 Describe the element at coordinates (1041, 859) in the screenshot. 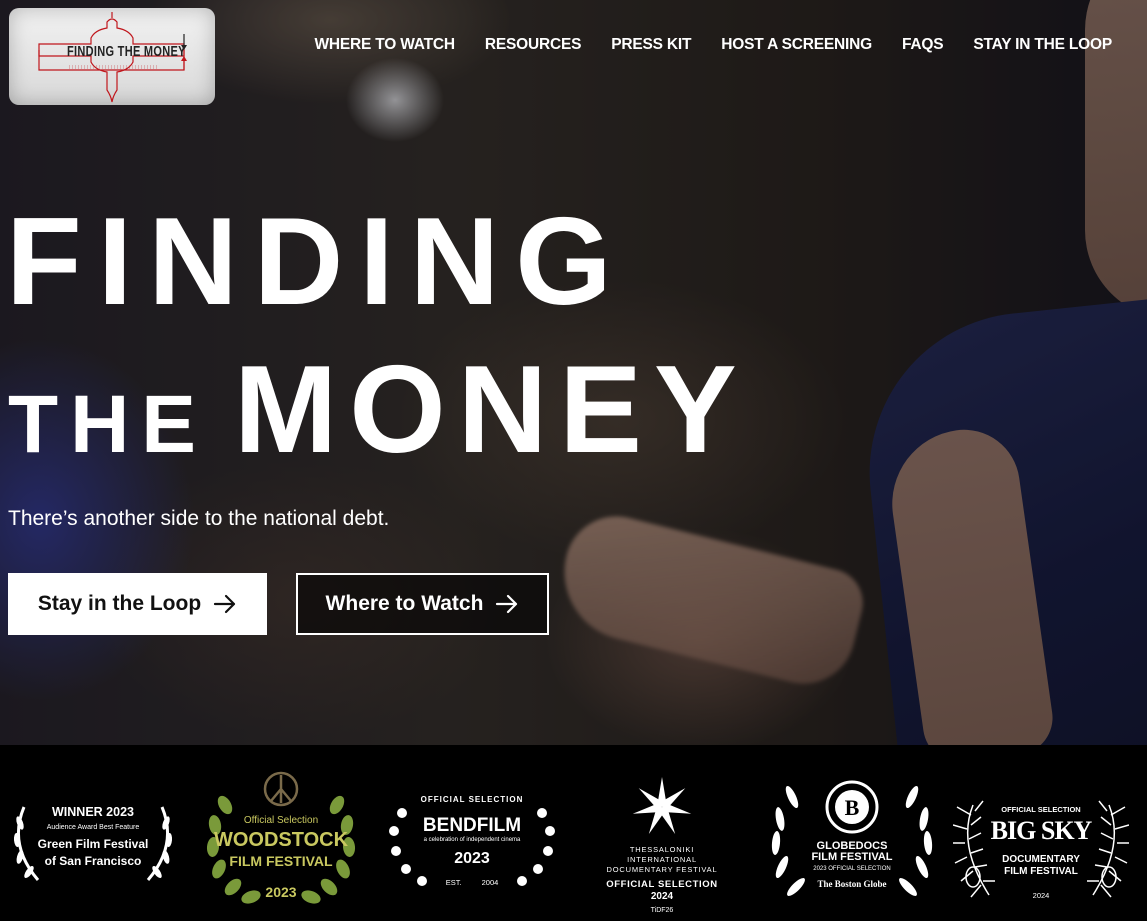

I see `laurel-6-line3: DOCUMENTARY` at that location.